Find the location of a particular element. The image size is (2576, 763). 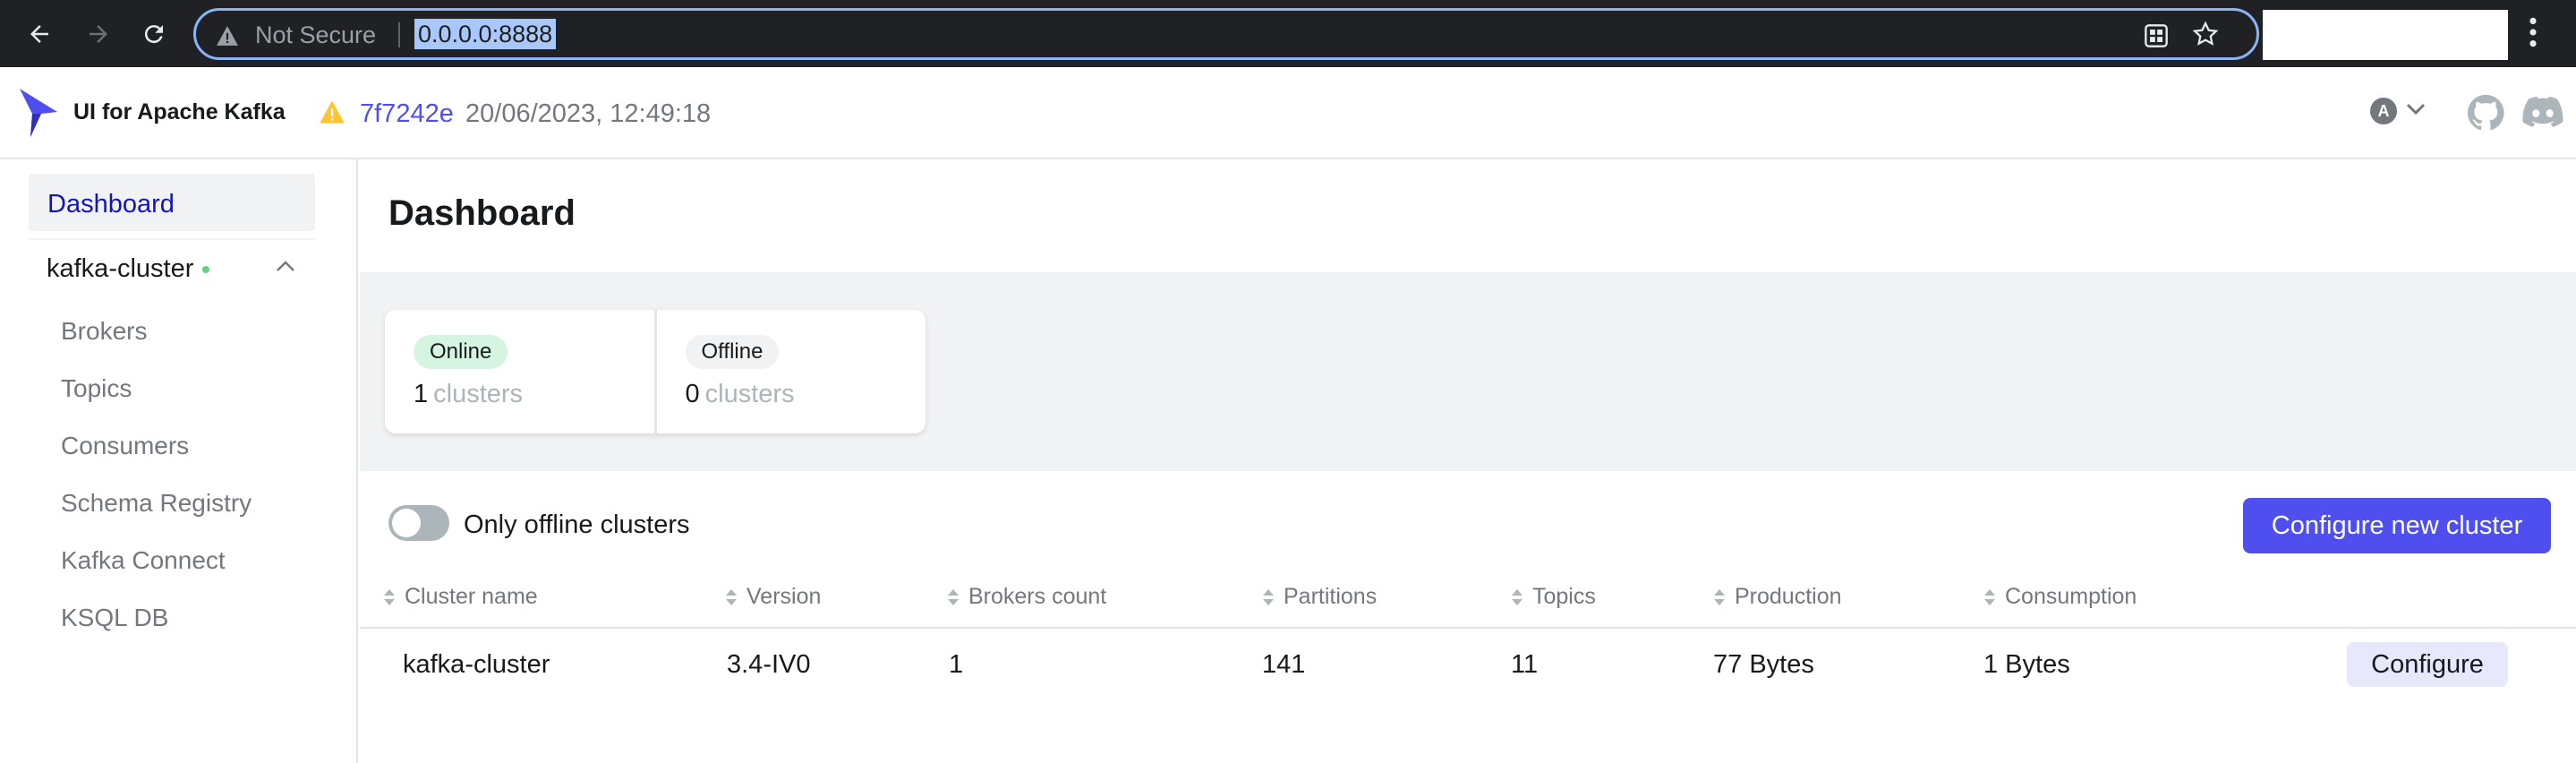

column-header-production: Production is located at coordinates (1777, 597).